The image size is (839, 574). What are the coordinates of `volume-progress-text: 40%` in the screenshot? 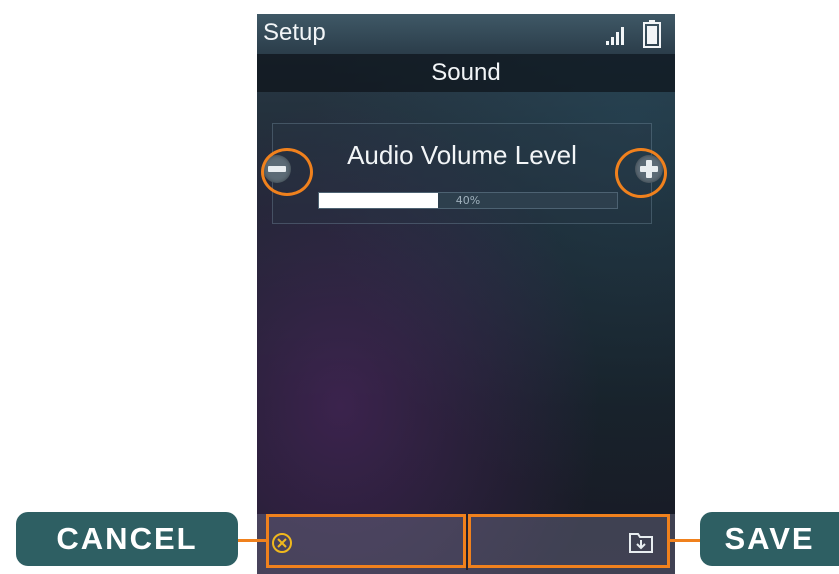 It's located at (468, 200).